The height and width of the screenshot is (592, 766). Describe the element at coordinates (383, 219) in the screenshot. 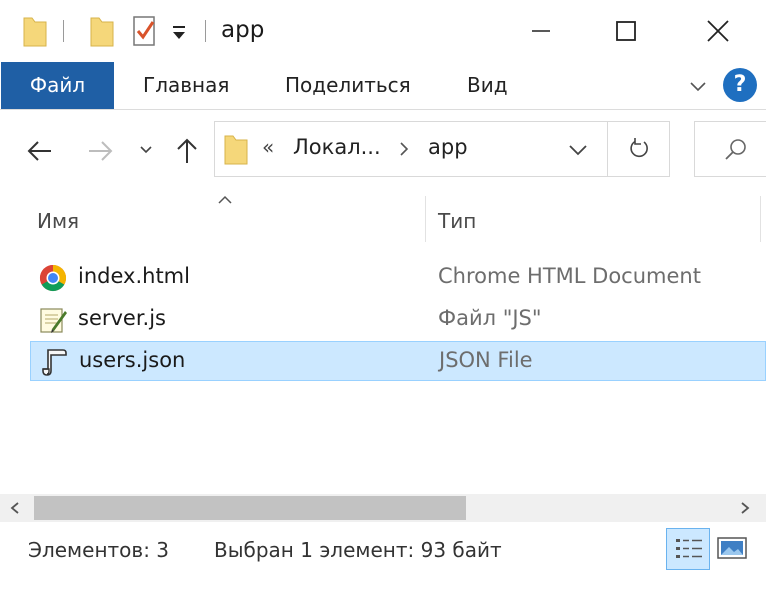

I see `column-headers: Имя Тип` at that location.